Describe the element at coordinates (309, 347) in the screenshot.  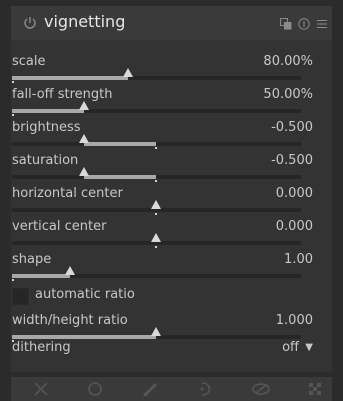
I see `chevron-down-icon: ▼` at that location.